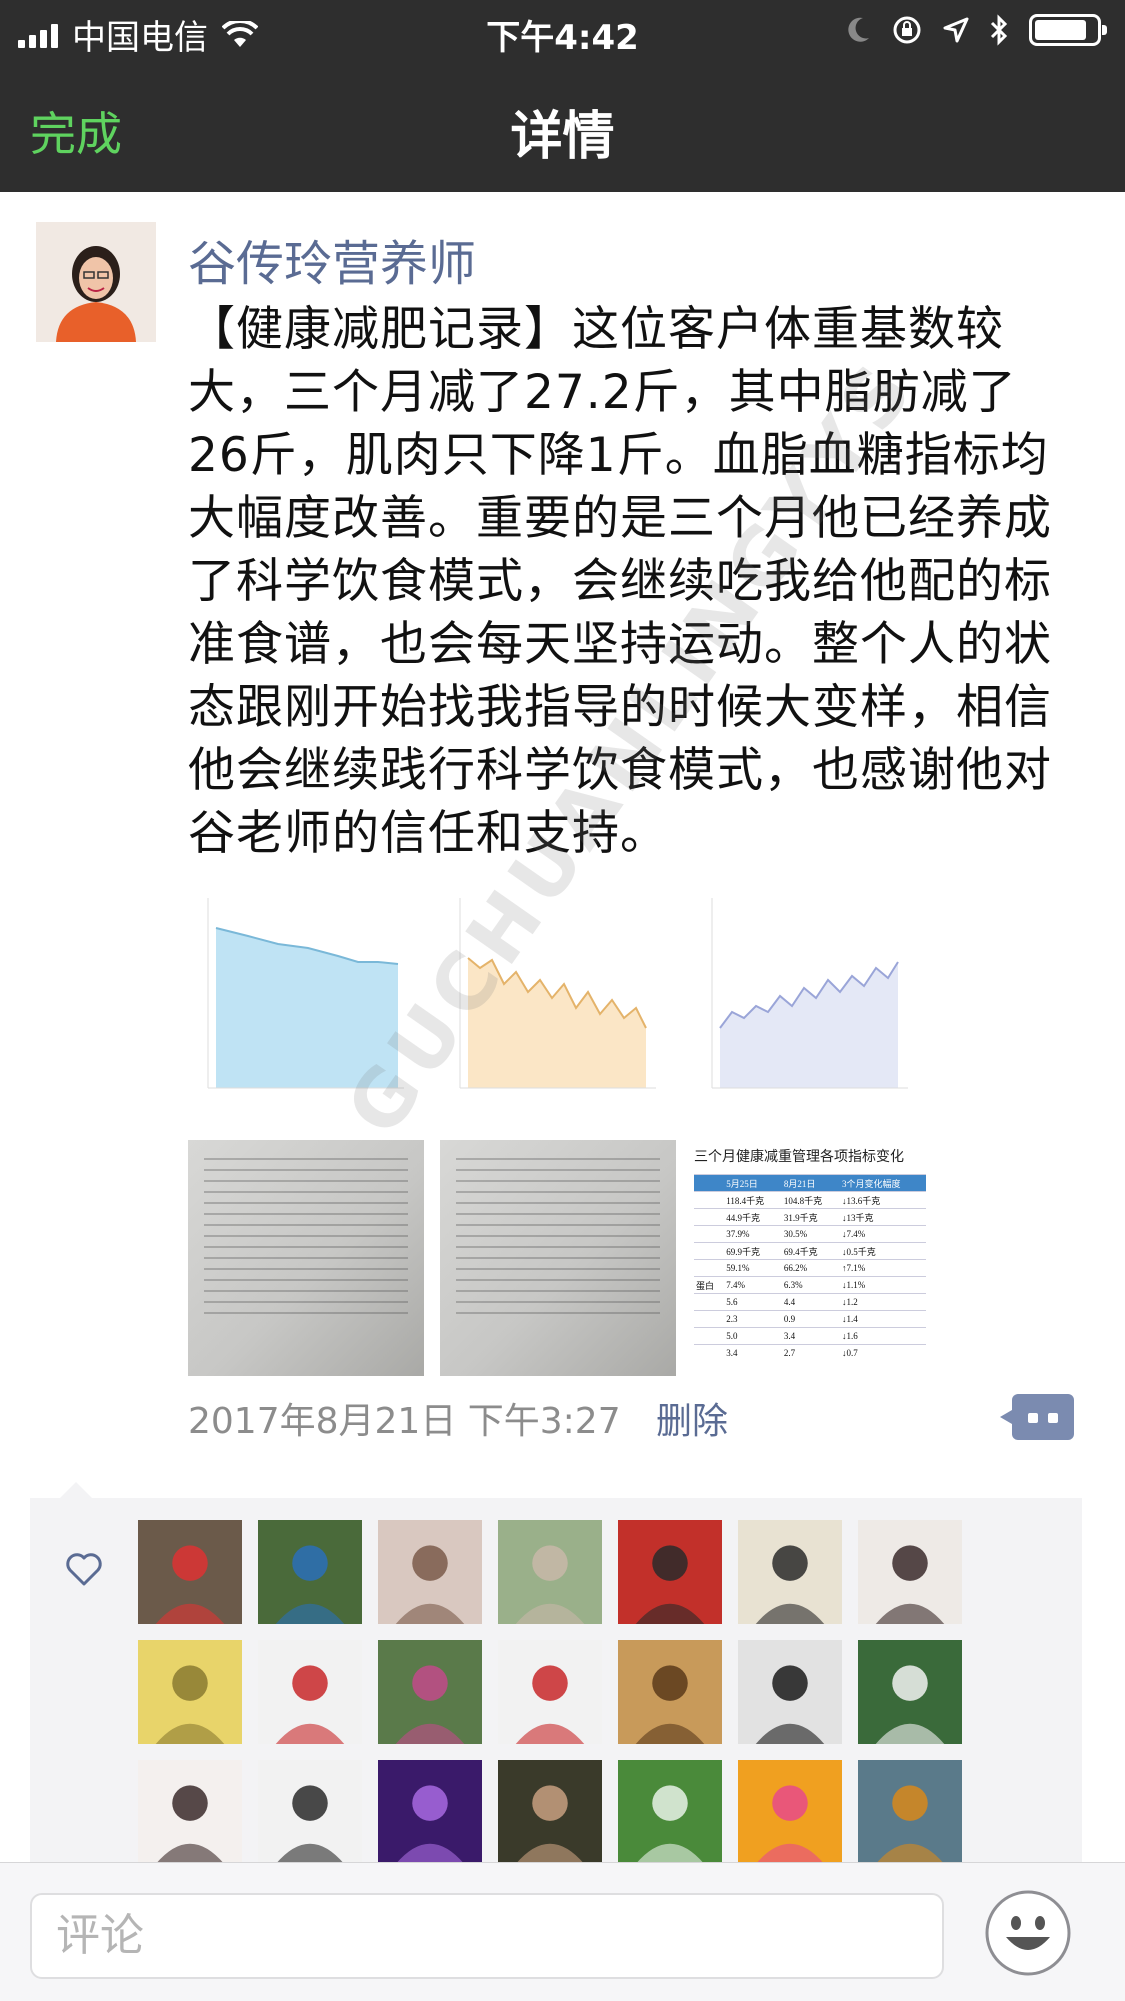 This screenshot has height=2001, width=1125. I want to click on muscle-chart-image, so click(810, 1006).